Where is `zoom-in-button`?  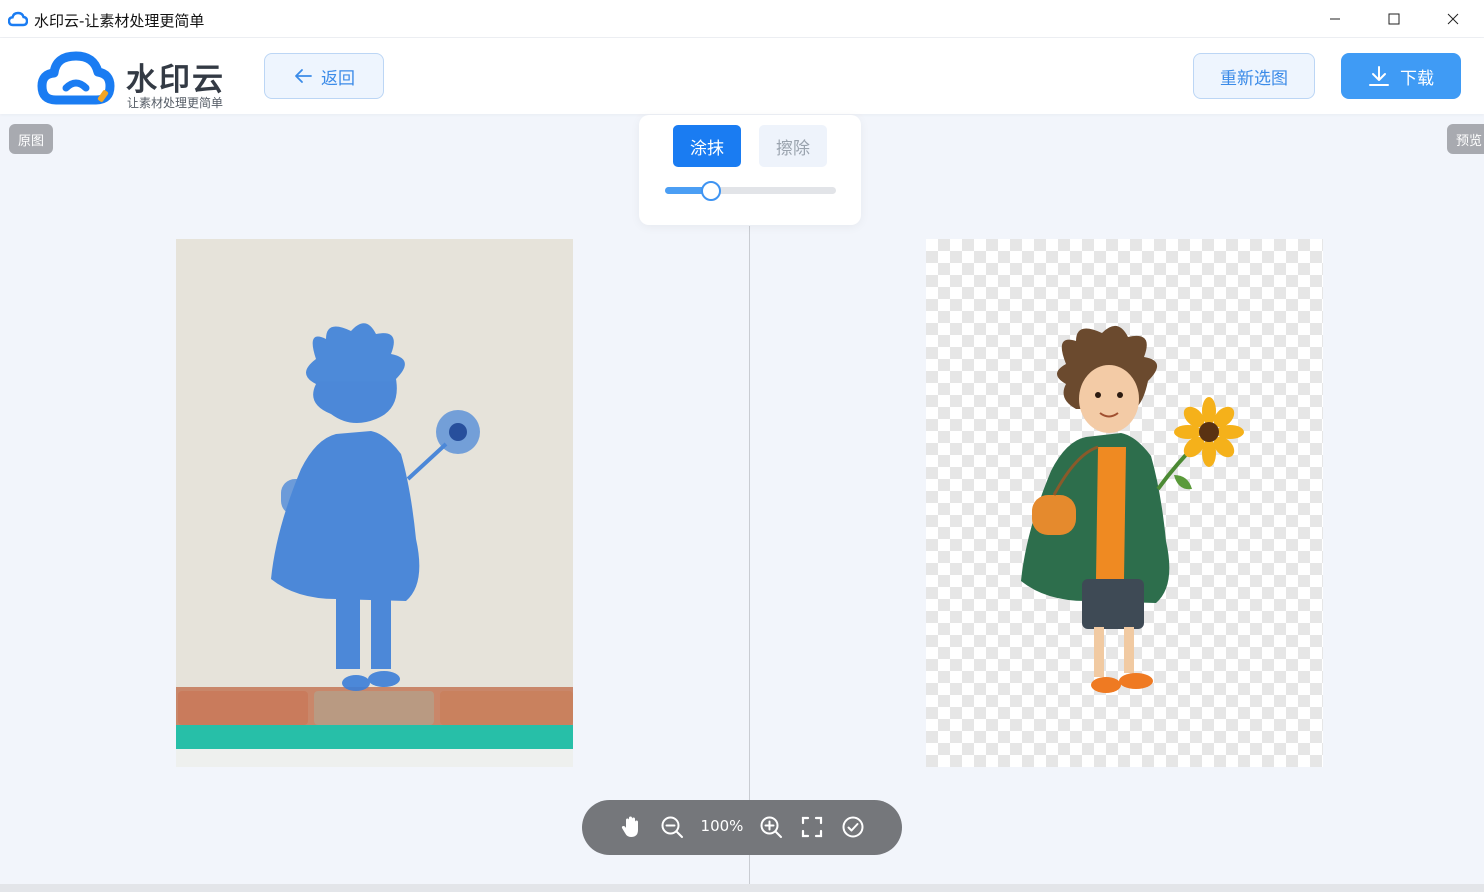 zoom-in-button is located at coordinates (771, 827).